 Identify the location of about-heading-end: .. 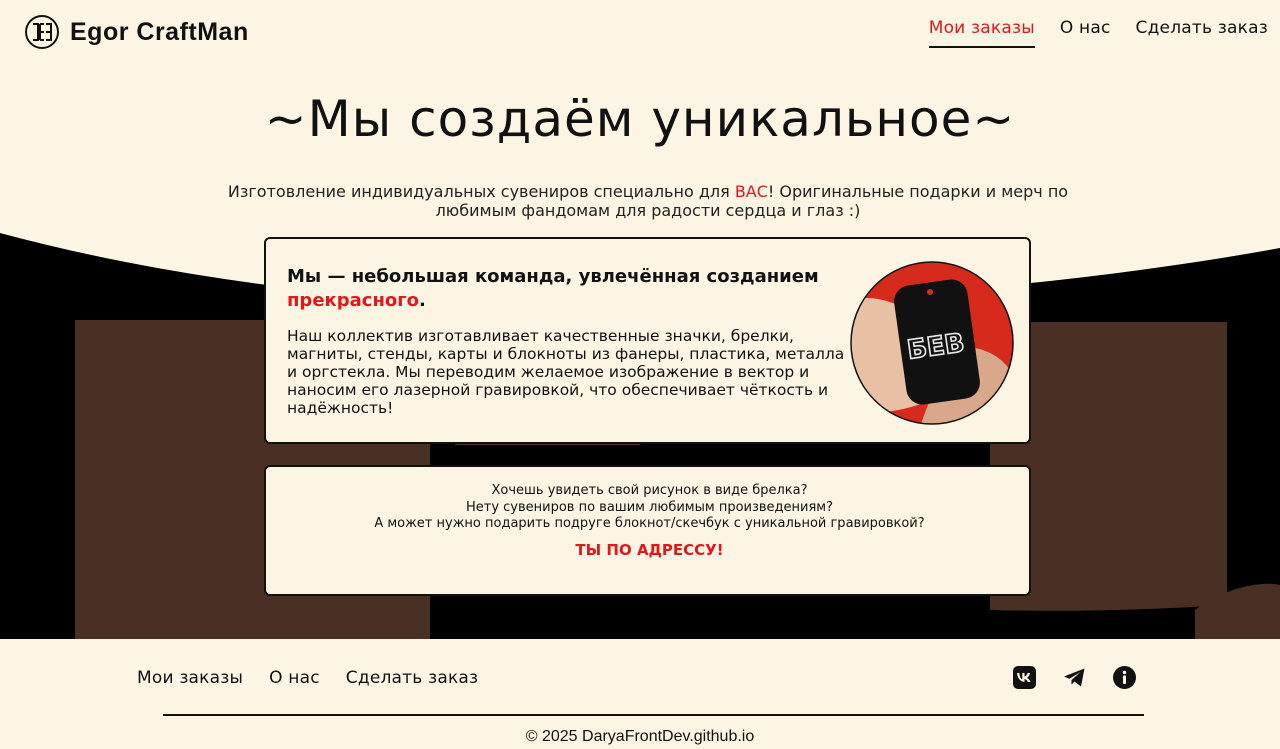
(422, 300).